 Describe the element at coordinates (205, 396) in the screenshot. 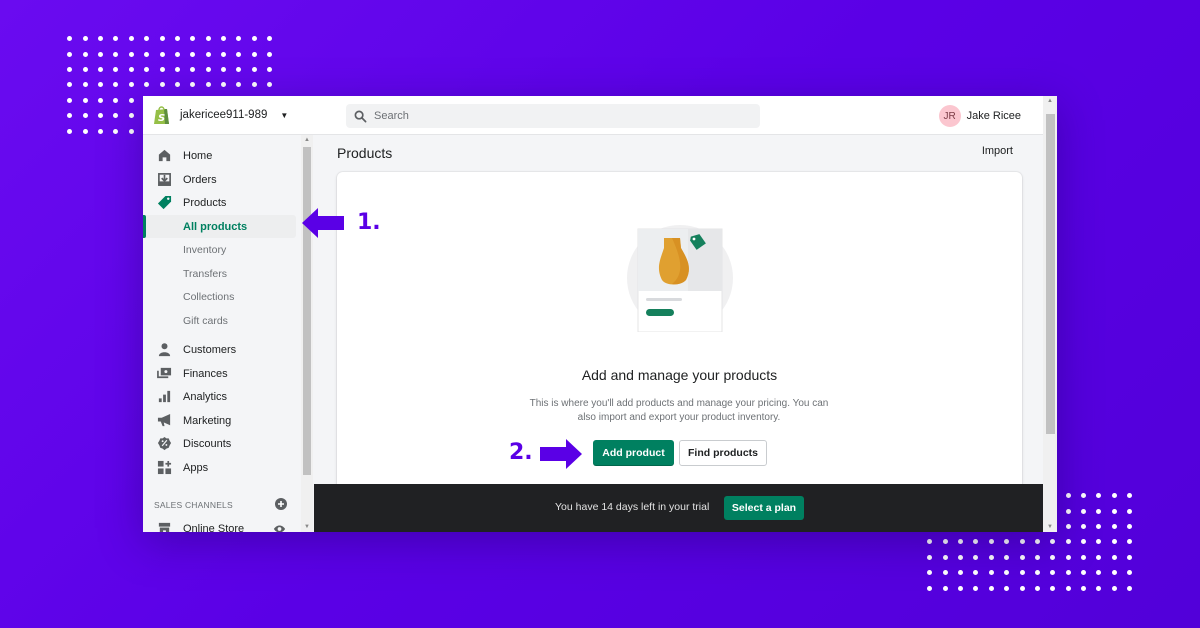

I see `sidebar-item-label: Analytics` at that location.